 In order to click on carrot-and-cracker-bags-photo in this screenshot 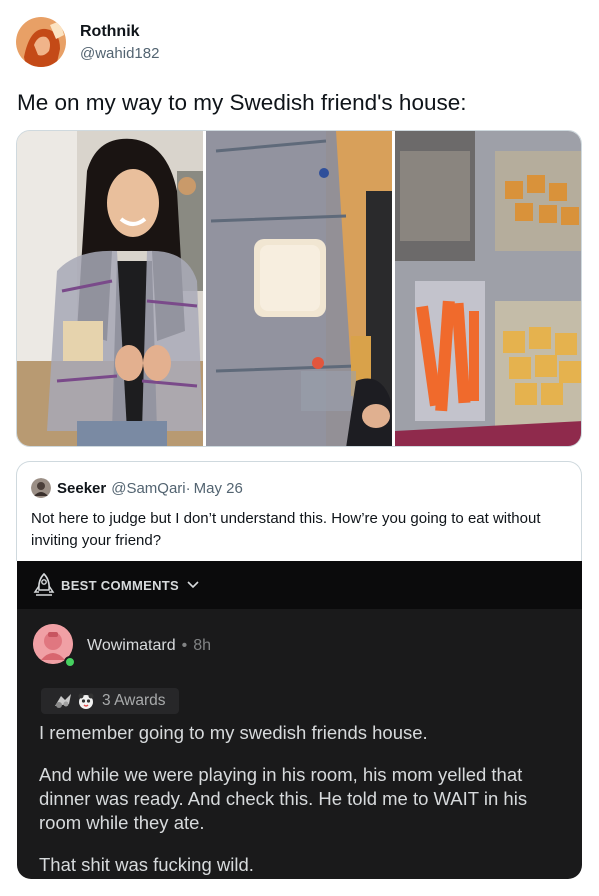, I will do `click(488, 288)`.